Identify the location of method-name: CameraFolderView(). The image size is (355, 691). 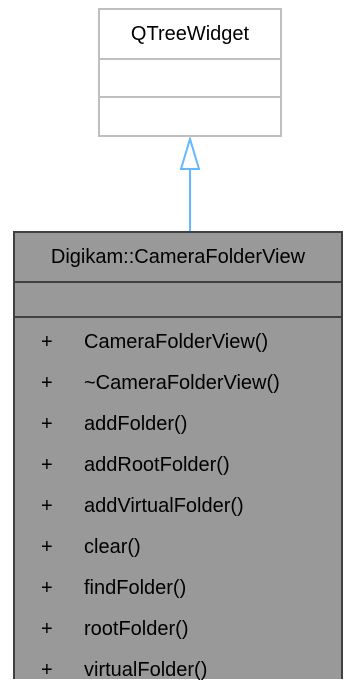
(176, 342).